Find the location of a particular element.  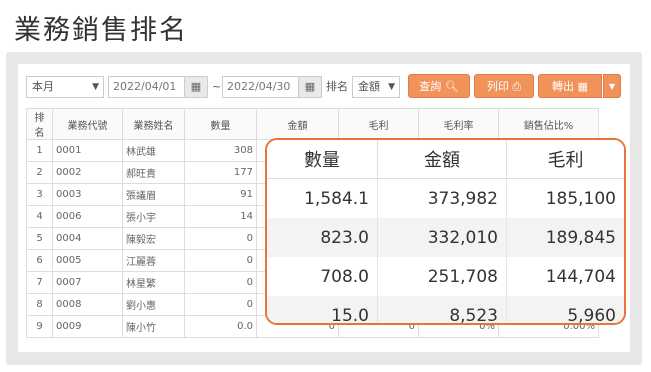

sales-code-cell: 0007 is located at coordinates (87, 282).